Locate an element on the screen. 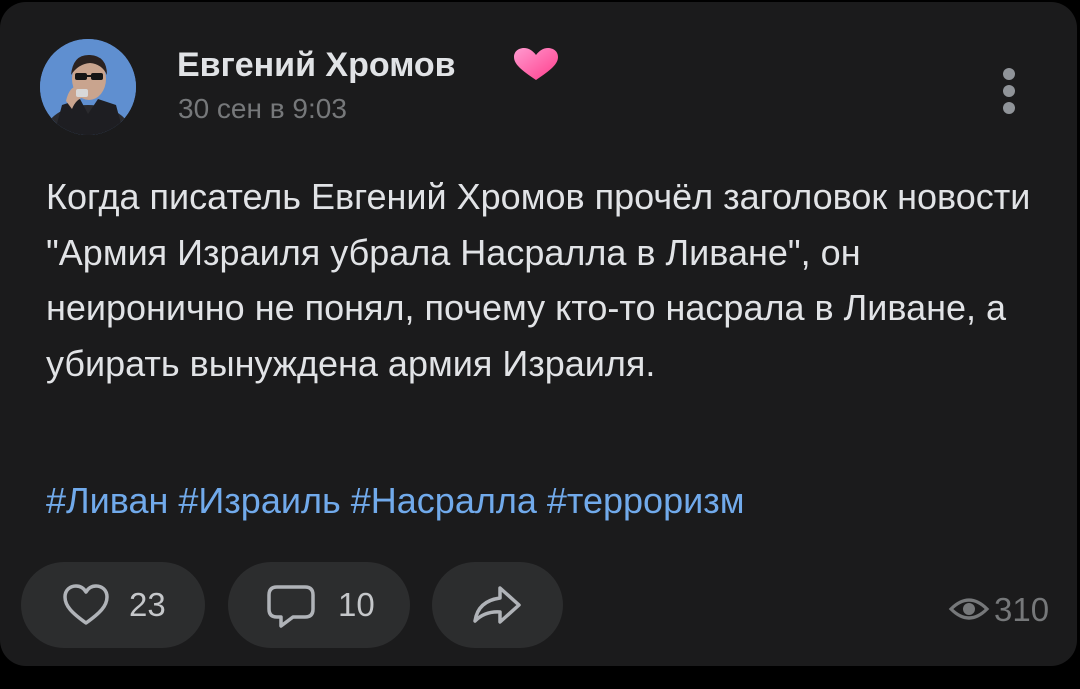  hashtag-list: #Ливан #Израиль #Насралла #терроризм is located at coordinates (395, 501).